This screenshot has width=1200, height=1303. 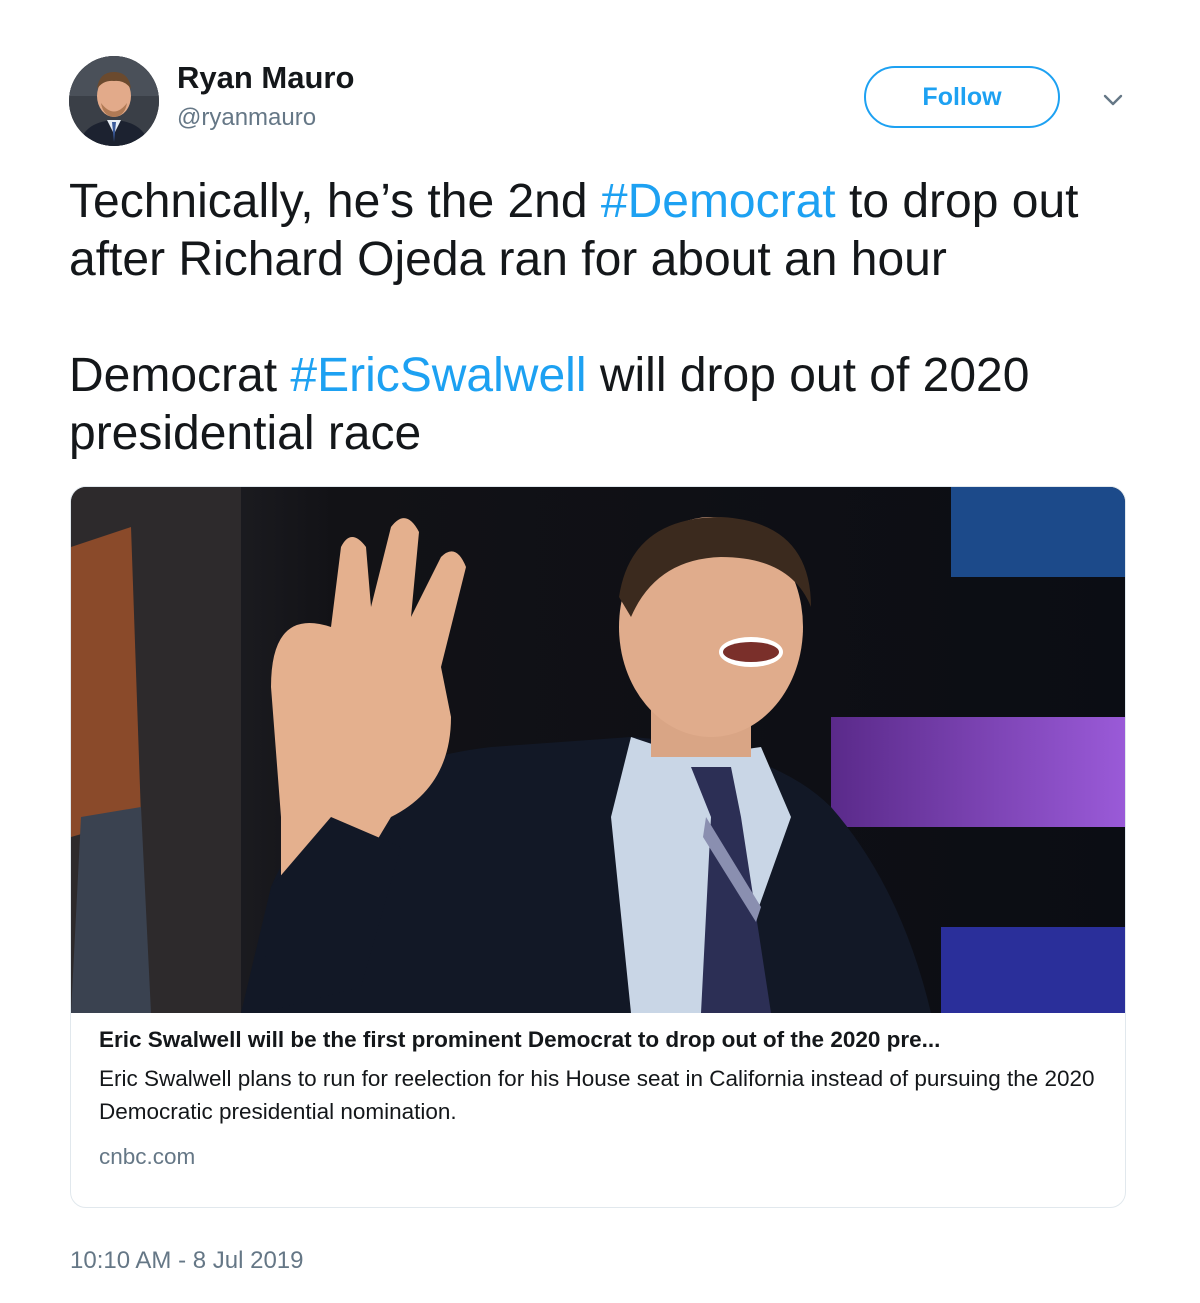 I want to click on card-domain: cnbc.com, so click(x=147, y=1156).